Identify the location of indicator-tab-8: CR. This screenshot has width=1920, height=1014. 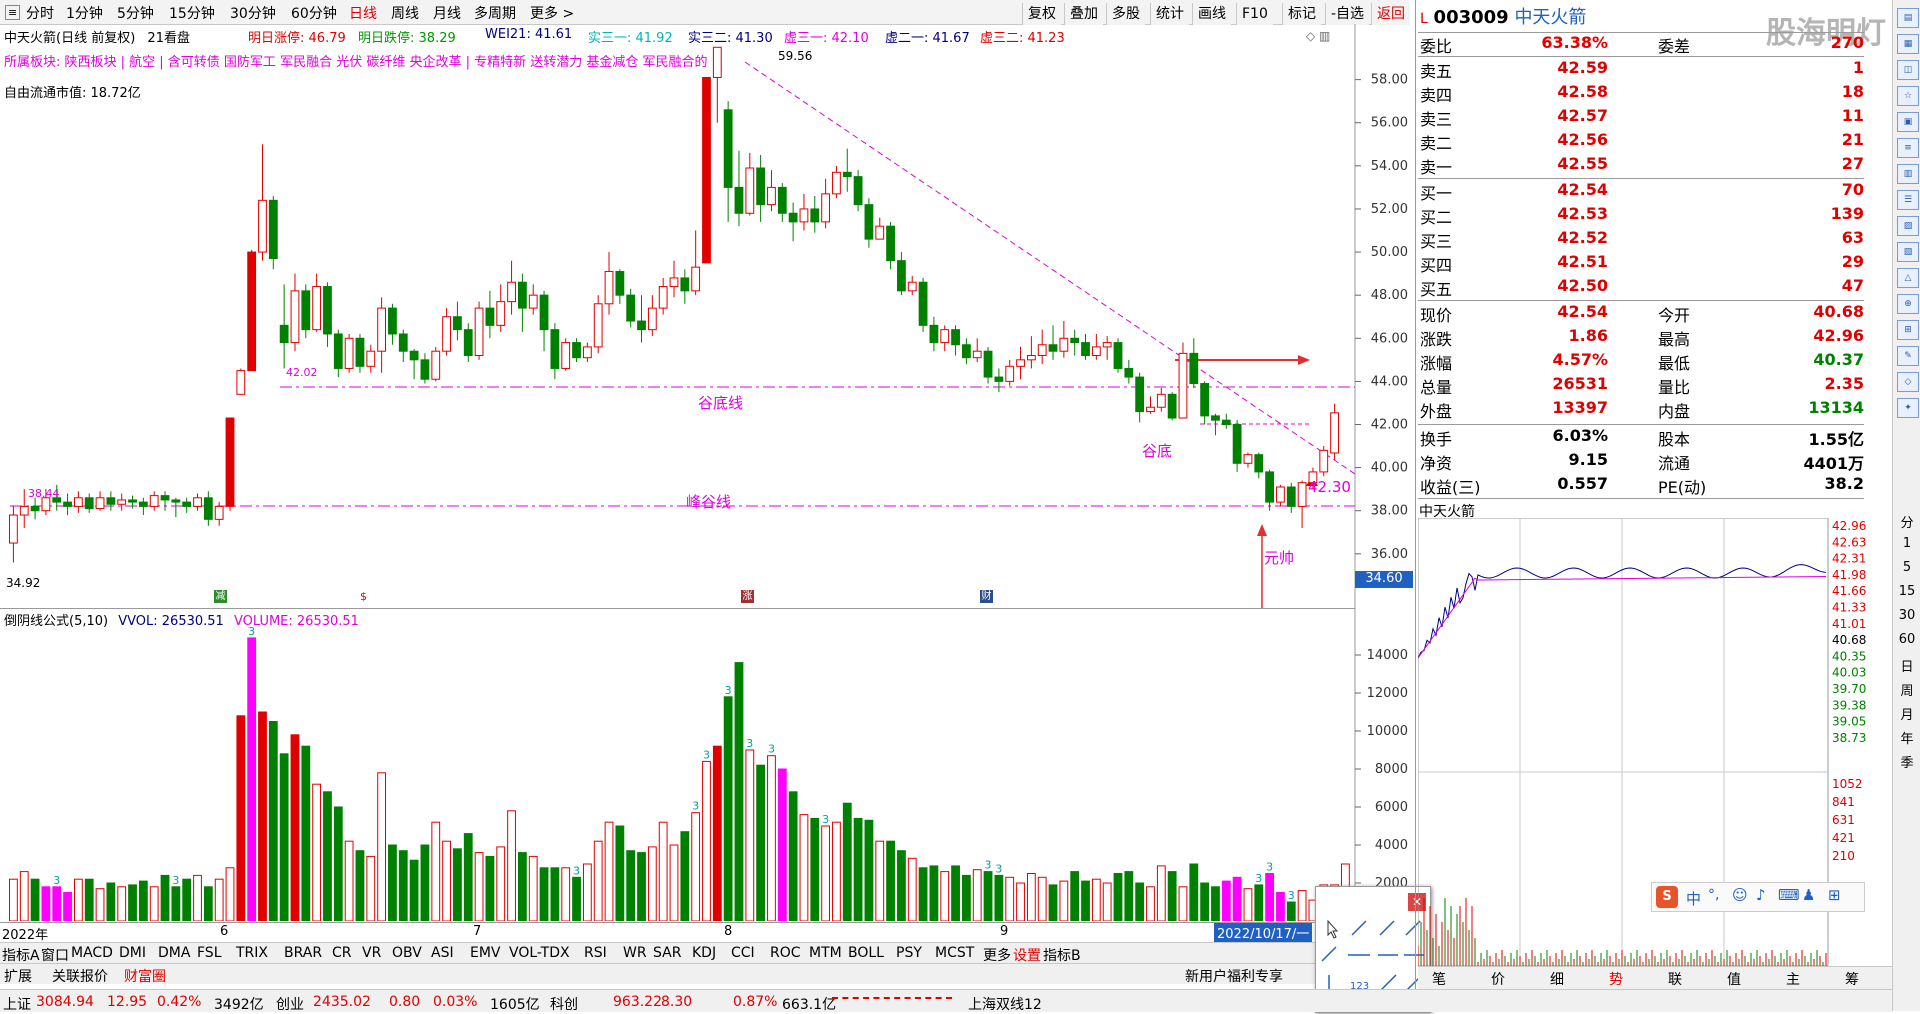
(342, 953).